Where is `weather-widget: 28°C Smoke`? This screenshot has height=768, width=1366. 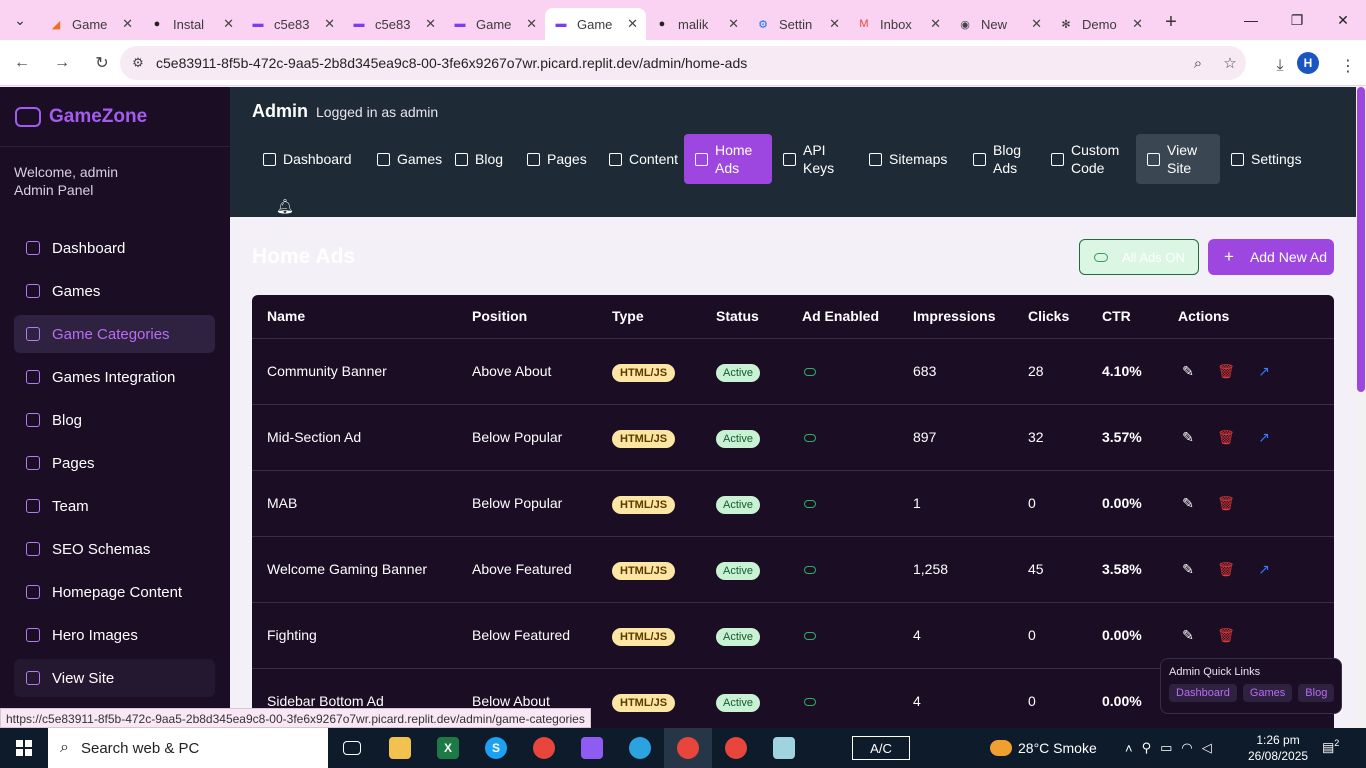
weather-widget: 28°C Smoke is located at coordinates (1043, 748).